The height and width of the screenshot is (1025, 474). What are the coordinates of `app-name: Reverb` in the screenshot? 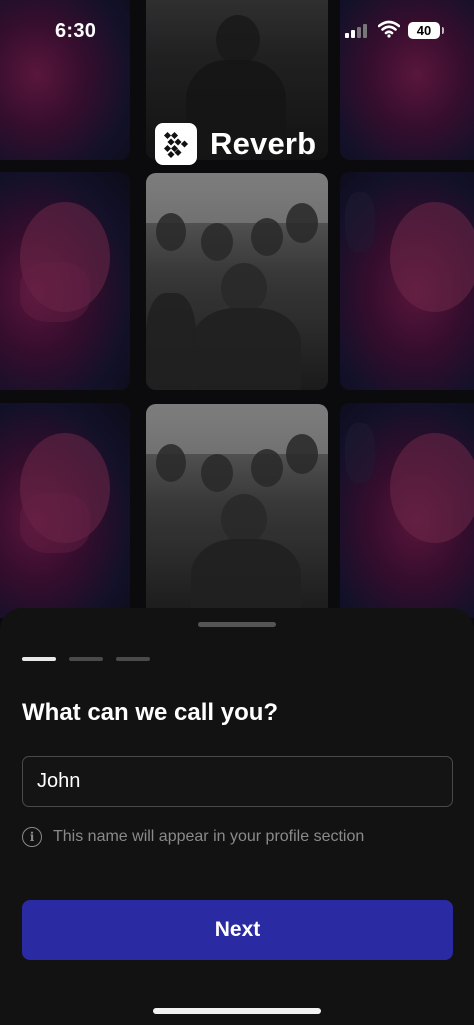 It's located at (263, 143).